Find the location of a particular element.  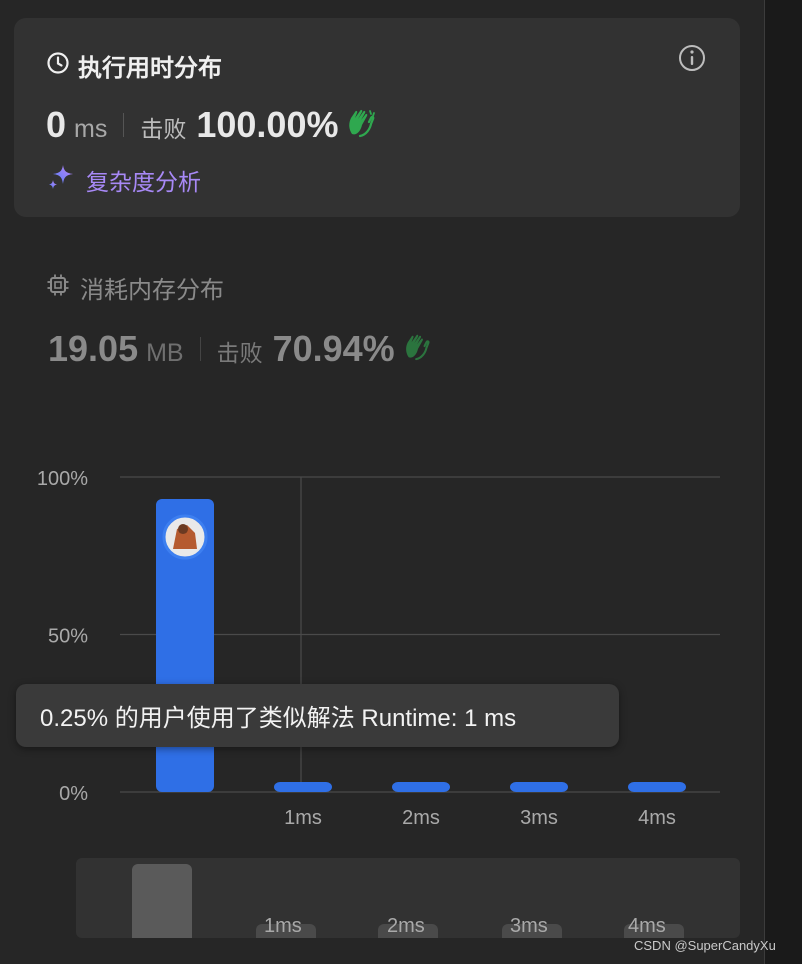

memory-value: 19.05 is located at coordinates (93, 348).